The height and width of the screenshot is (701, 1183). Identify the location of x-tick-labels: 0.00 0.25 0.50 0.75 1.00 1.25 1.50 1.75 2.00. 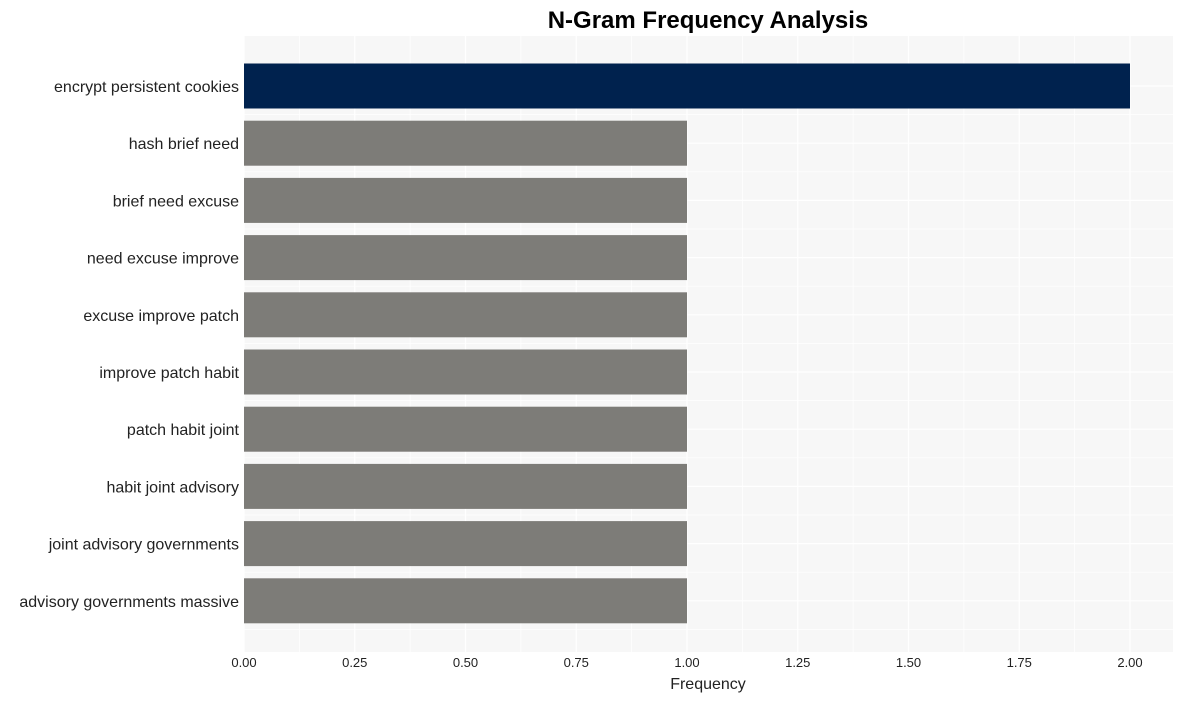
(686, 662).